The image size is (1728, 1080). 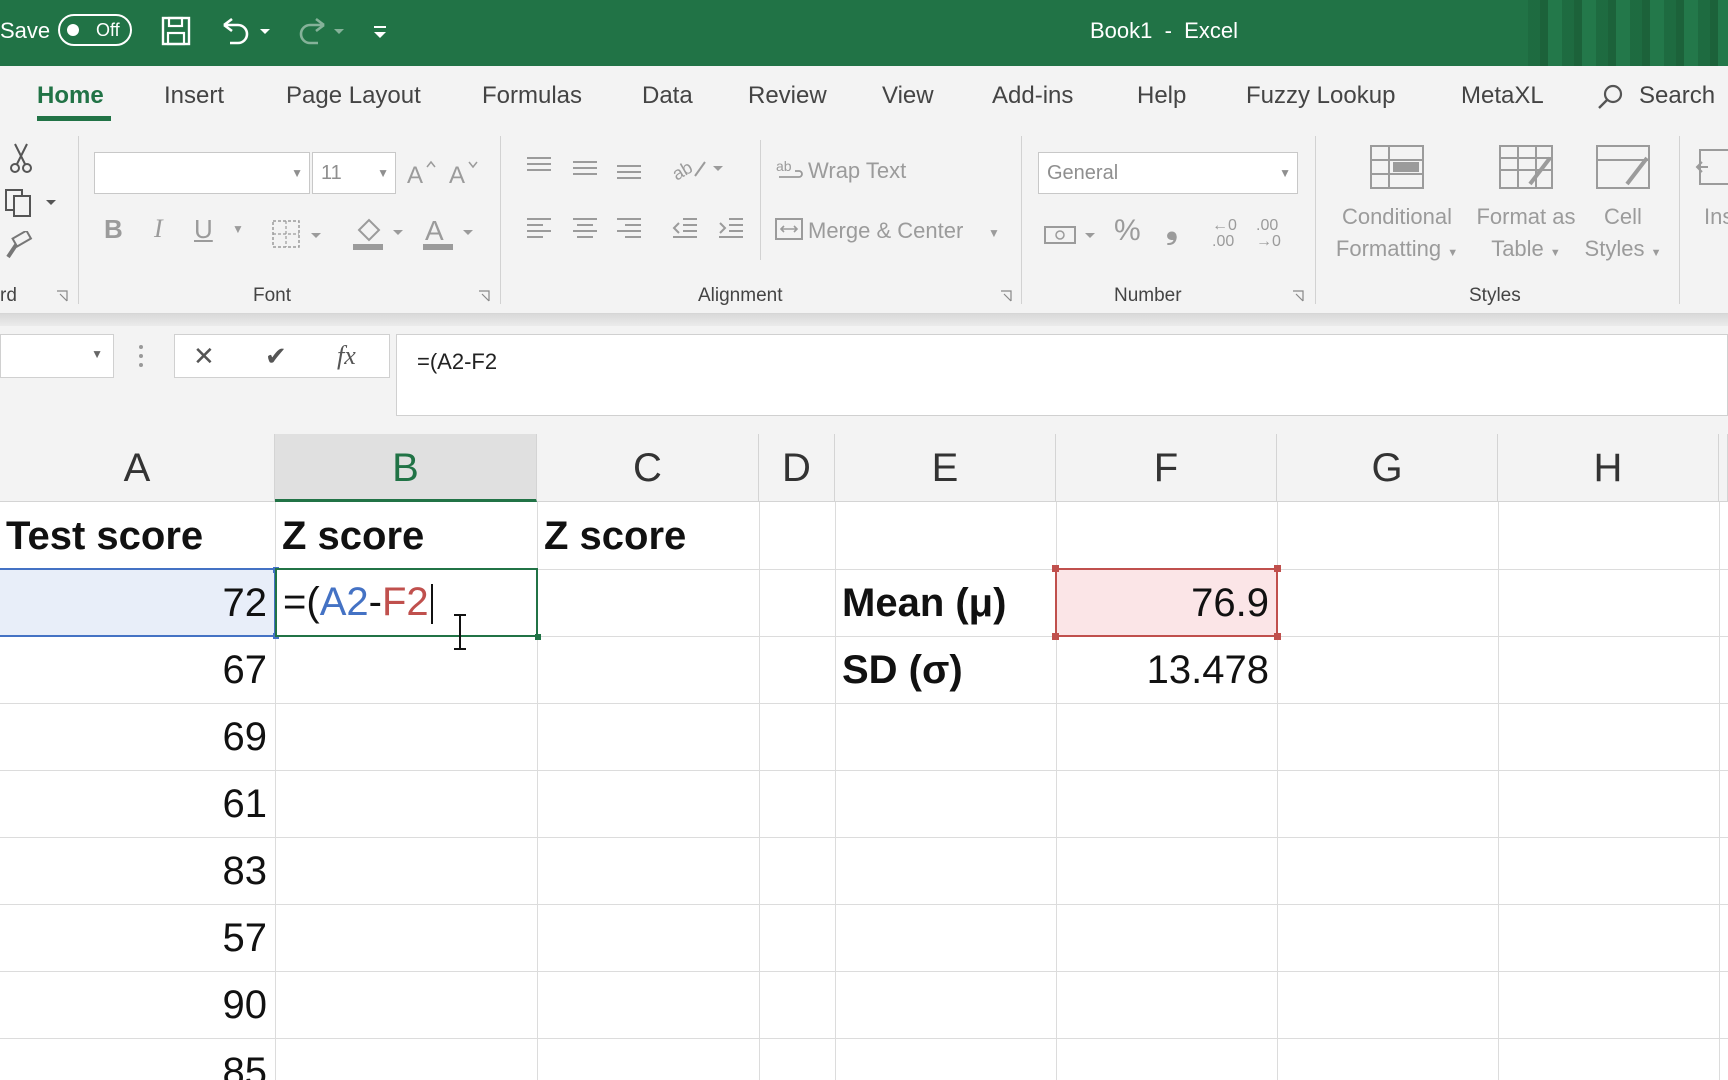 I want to click on increase-decimal-button: ←0 .00, so click(x=1232, y=234).